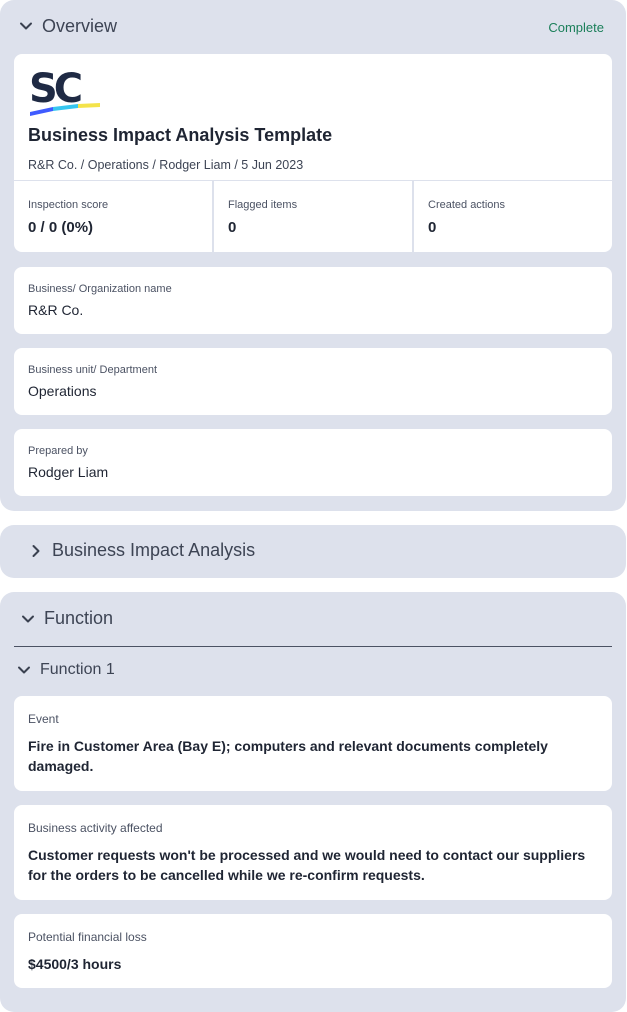  What do you see at coordinates (576, 27) in the screenshot?
I see `status-badge: Complete` at bounding box center [576, 27].